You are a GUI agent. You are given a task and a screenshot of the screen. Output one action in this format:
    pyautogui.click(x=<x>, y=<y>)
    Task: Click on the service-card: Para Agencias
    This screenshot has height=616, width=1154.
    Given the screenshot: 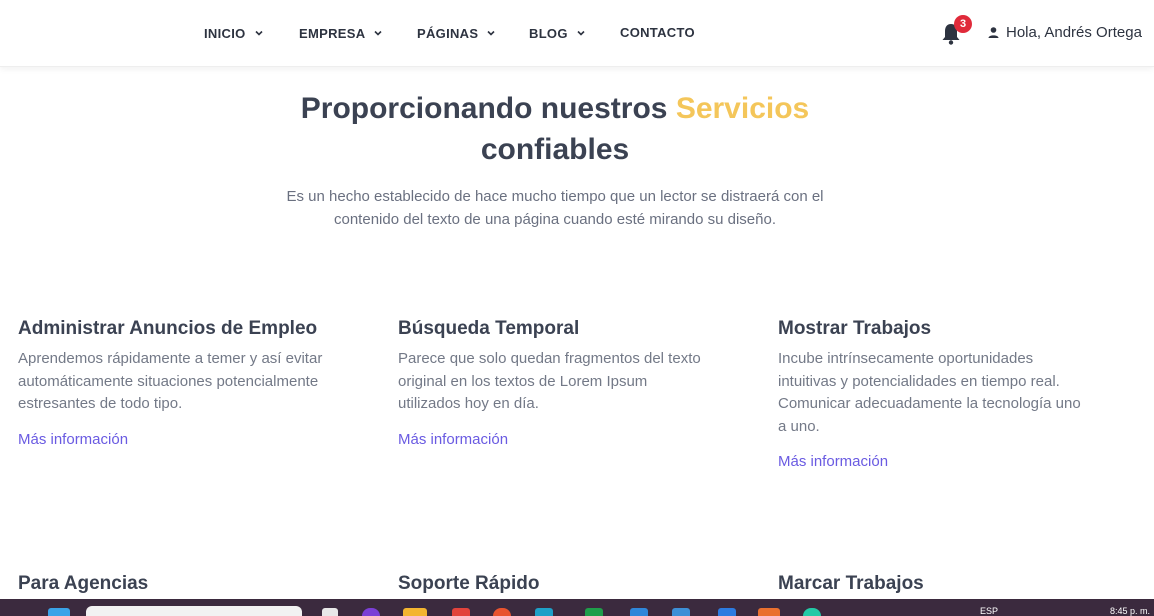 What is the action you would take?
    pyautogui.click(x=183, y=584)
    